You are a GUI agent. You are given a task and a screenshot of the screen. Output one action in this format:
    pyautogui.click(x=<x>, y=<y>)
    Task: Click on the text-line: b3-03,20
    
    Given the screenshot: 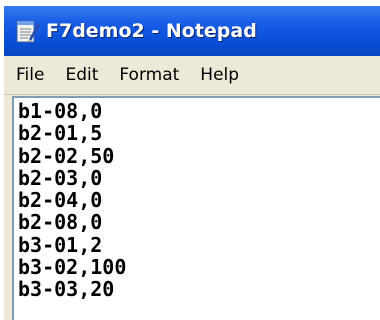 What is the action you would take?
    pyautogui.click(x=66, y=289)
    